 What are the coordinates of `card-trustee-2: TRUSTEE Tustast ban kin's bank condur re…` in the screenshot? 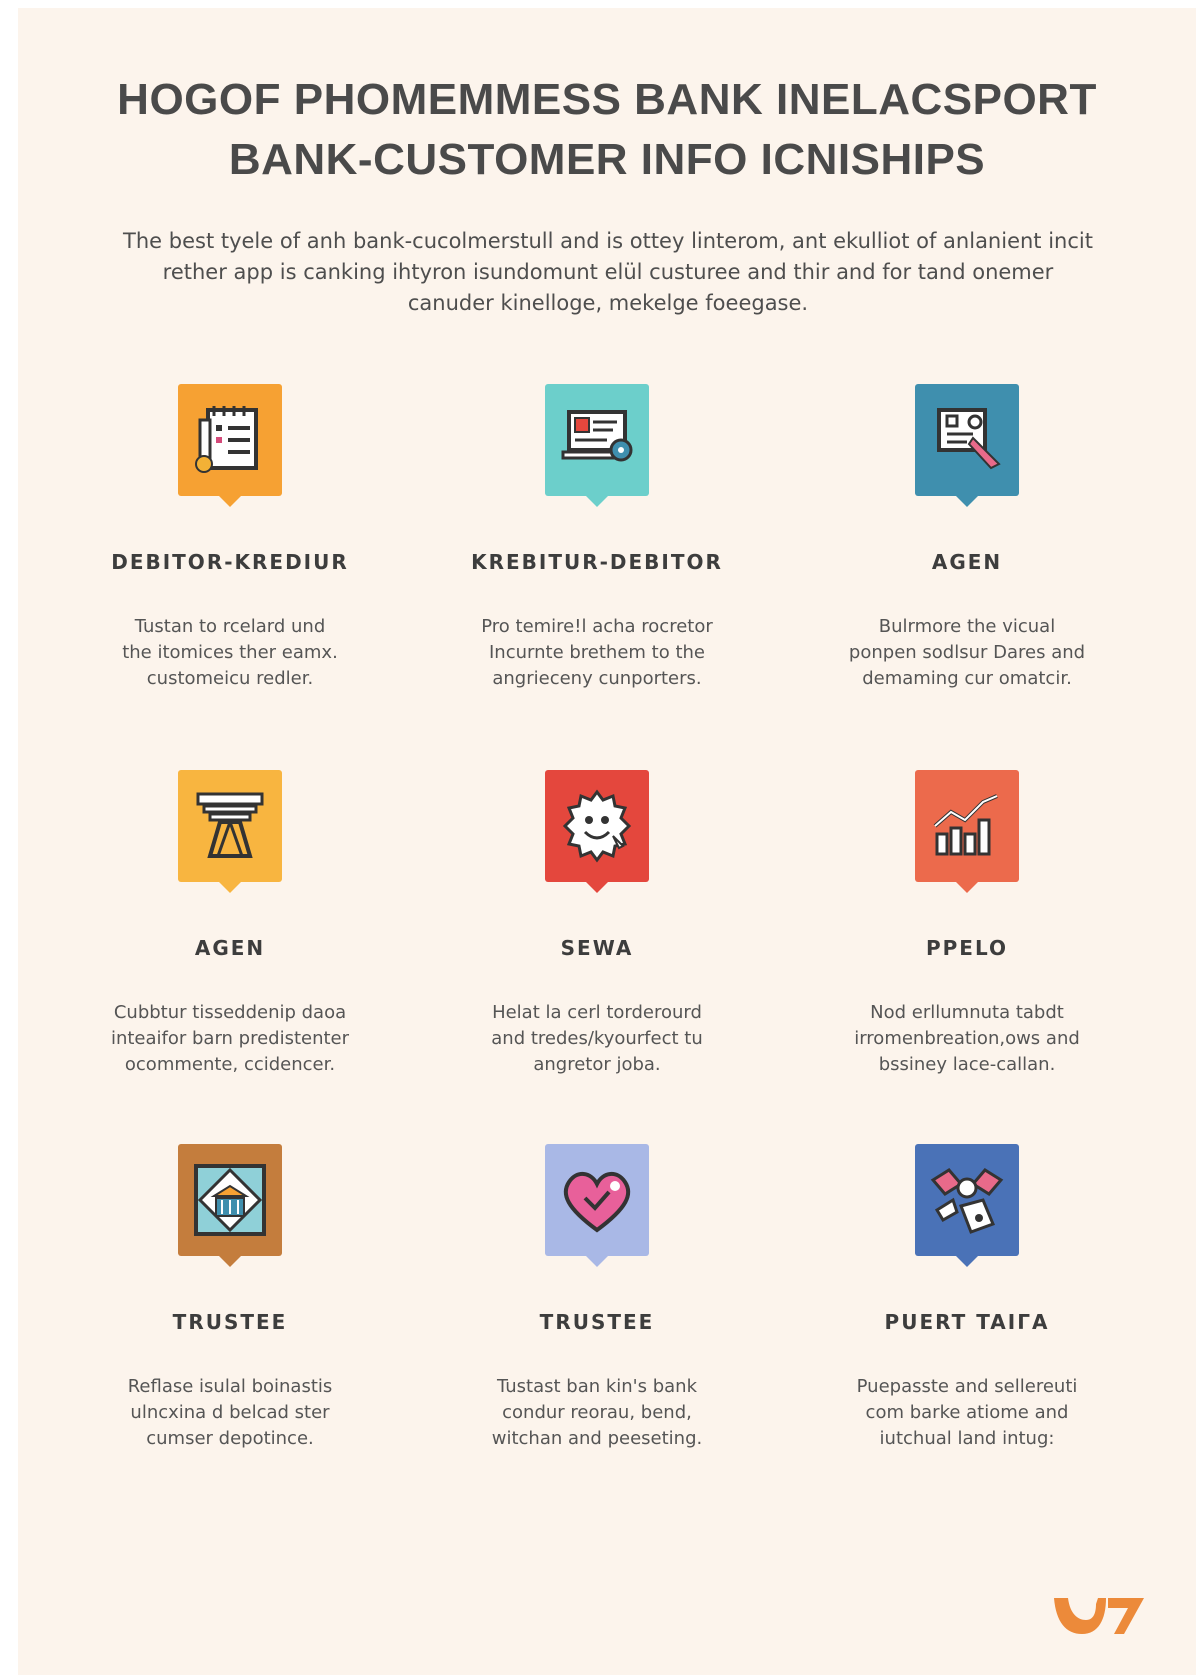 It's located at (597, 1298).